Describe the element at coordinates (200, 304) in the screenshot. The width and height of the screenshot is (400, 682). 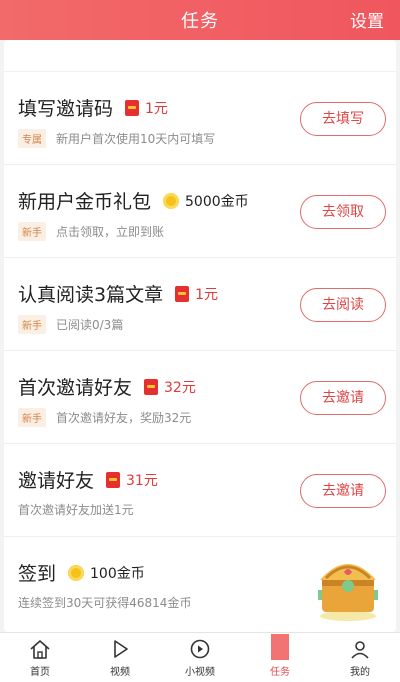
I see `task-item-read-articles: 认真阅读3篇文章 1元 新手 已阅读0/3篇 去阅读` at that location.